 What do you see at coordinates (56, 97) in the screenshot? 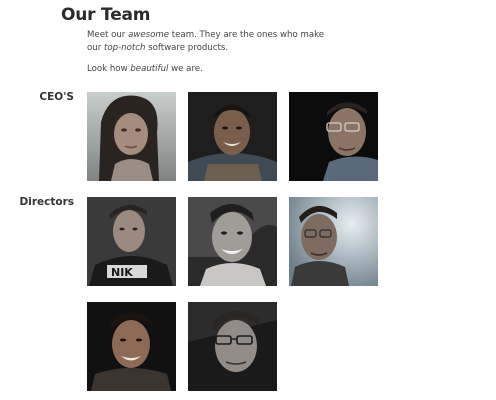
I see `section-label-ceos: CEO'S` at bounding box center [56, 97].